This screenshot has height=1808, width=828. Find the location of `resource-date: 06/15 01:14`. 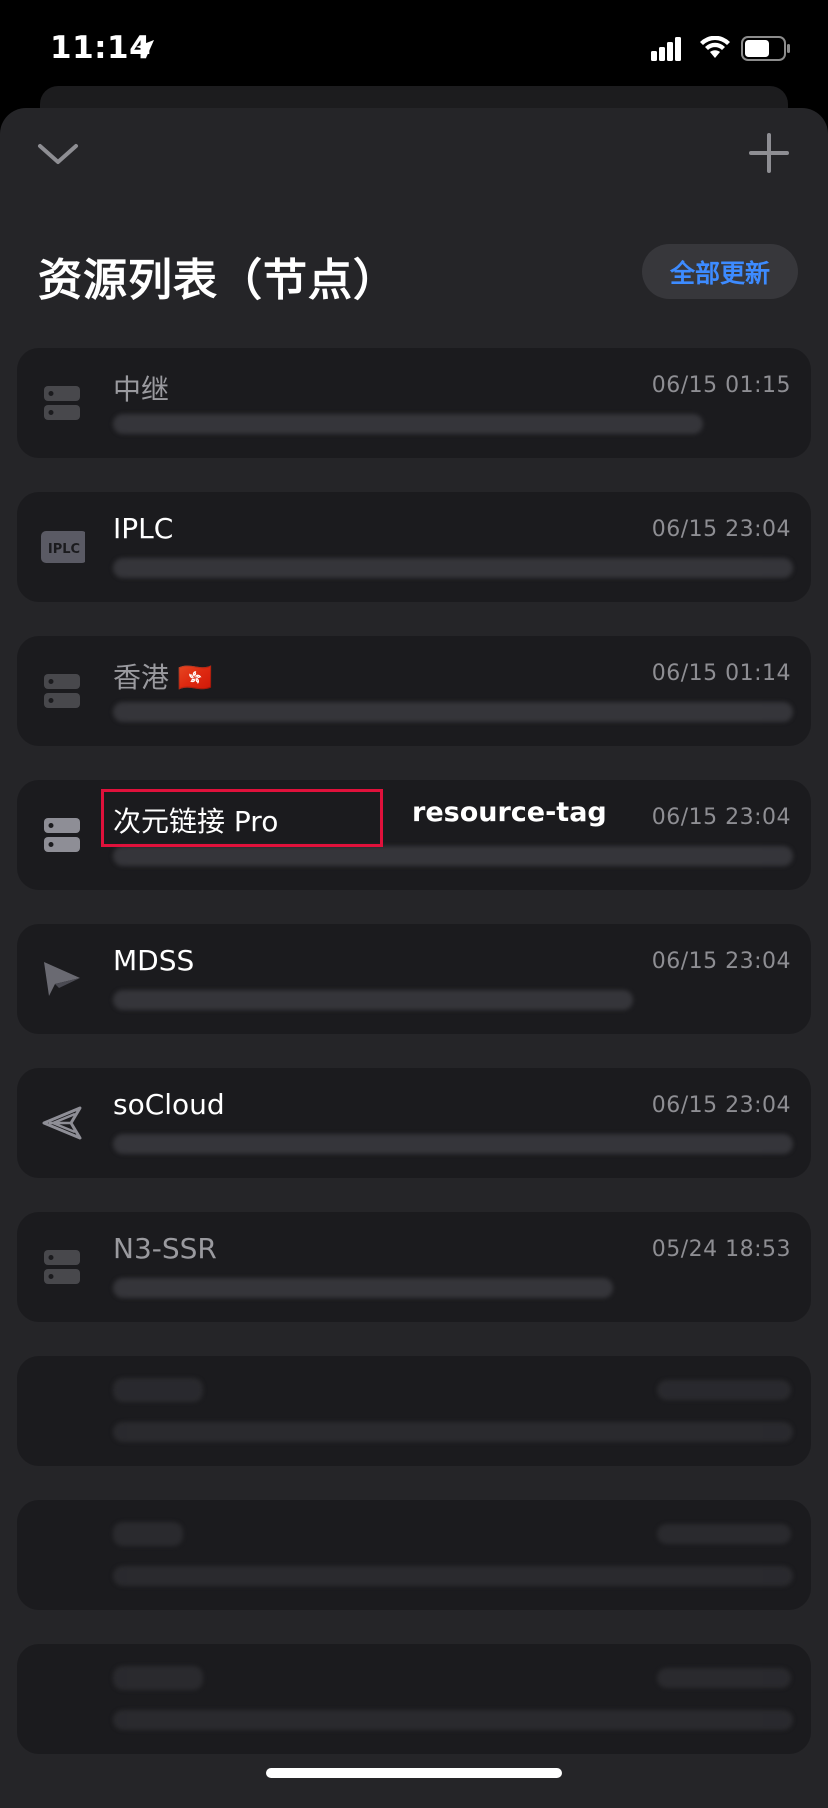

resource-date: 06/15 01:14 is located at coordinates (721, 673).